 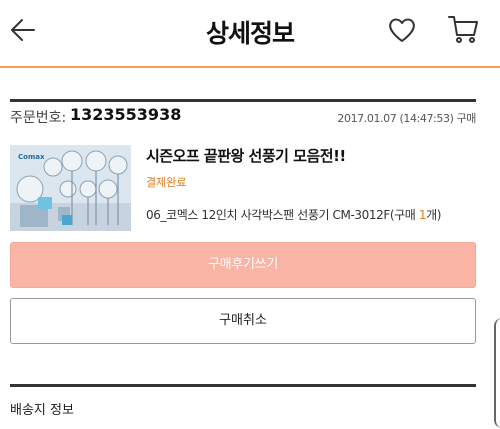 I want to click on brand-logo: Comax, so click(x=31, y=157).